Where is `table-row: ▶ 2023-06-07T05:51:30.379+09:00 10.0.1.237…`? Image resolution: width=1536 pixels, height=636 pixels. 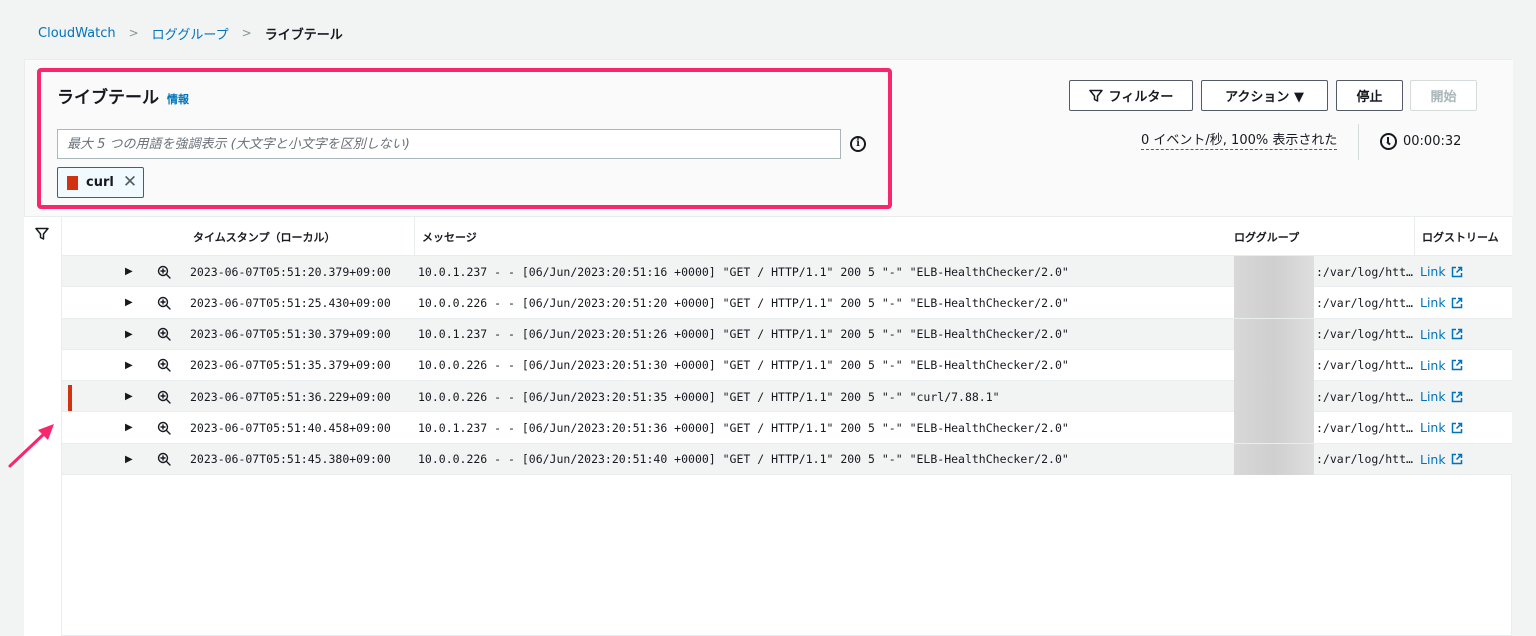 table-row: ▶ 2023-06-07T05:51:30.379+09:00 10.0.1.237… is located at coordinates (787, 334).